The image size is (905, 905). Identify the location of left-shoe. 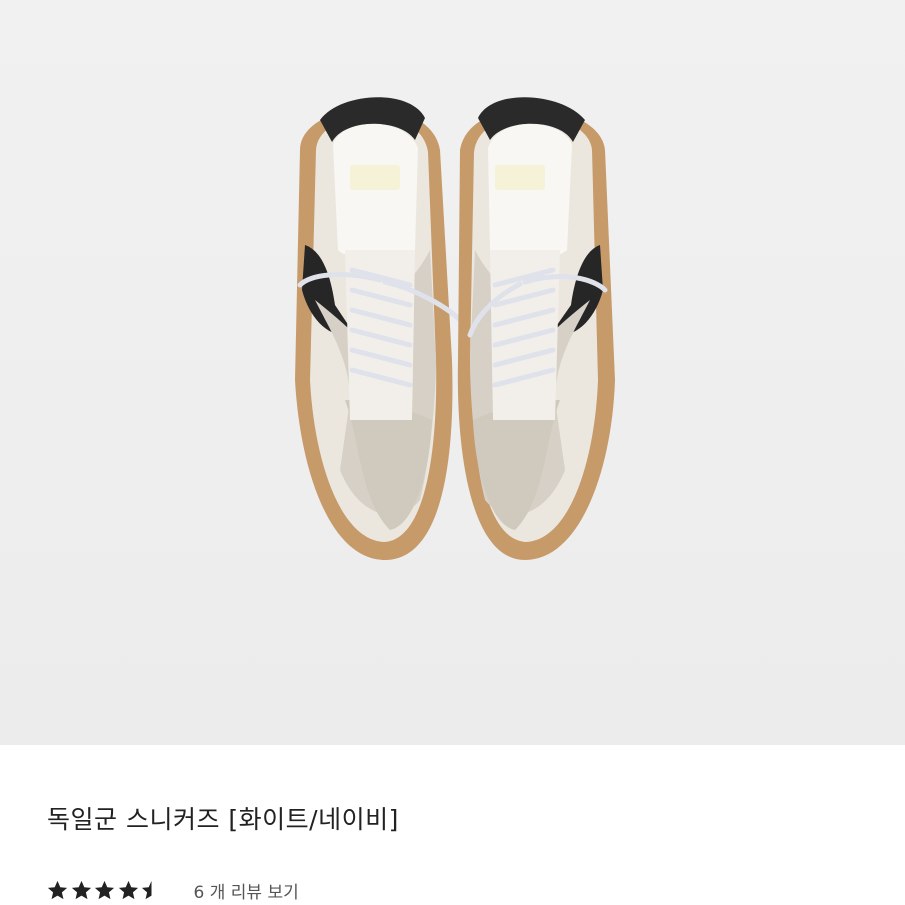
(379, 328).